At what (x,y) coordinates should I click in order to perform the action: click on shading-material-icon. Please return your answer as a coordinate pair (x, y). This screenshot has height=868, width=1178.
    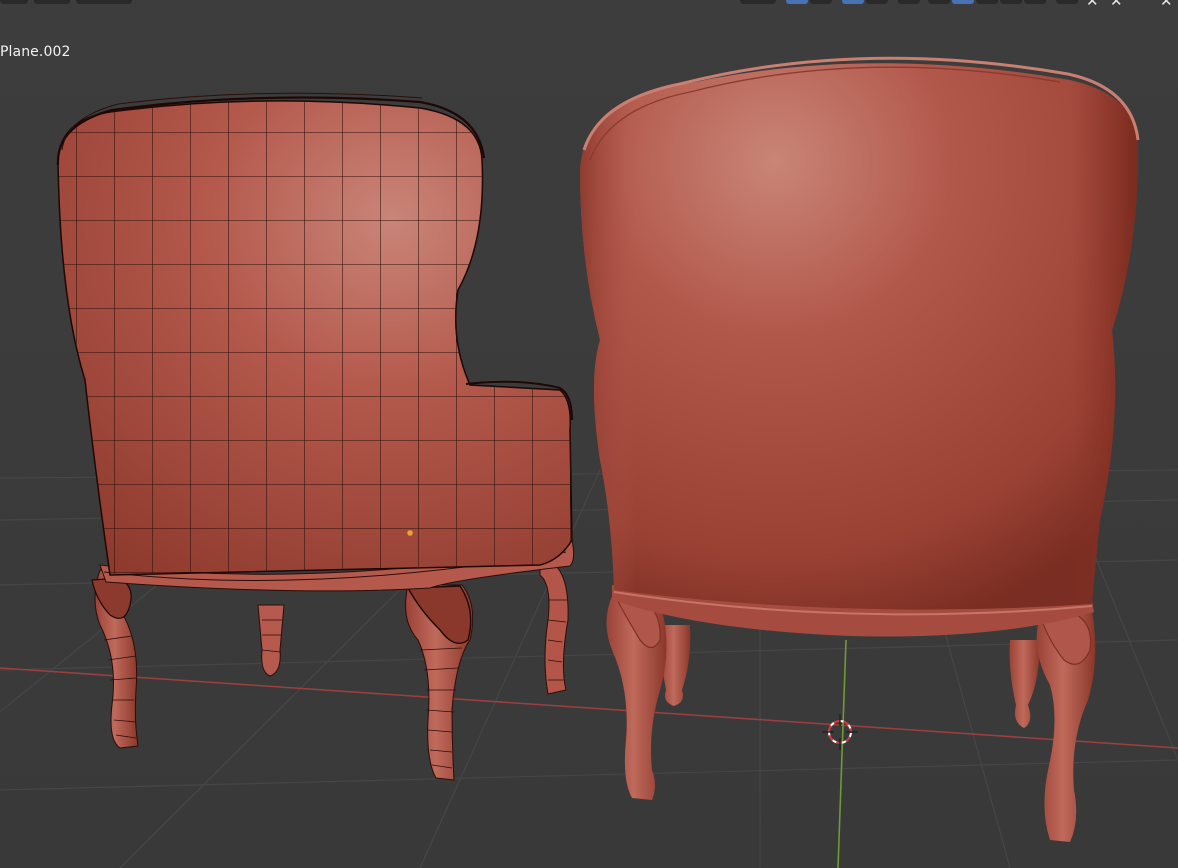
    Looking at the image, I should click on (987, 2).